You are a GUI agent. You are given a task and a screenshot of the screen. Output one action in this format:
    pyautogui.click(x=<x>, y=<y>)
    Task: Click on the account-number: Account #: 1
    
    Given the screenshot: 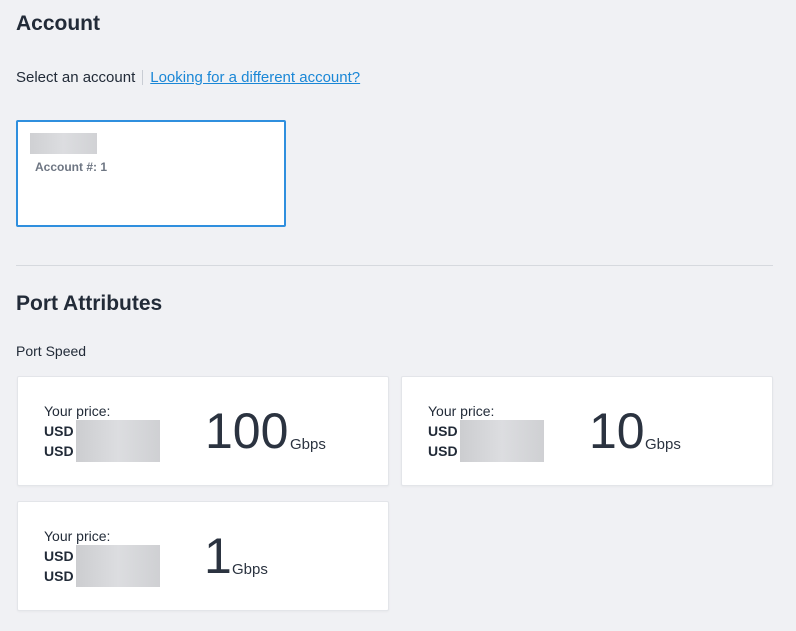 What is the action you would take?
    pyautogui.click(x=71, y=167)
    